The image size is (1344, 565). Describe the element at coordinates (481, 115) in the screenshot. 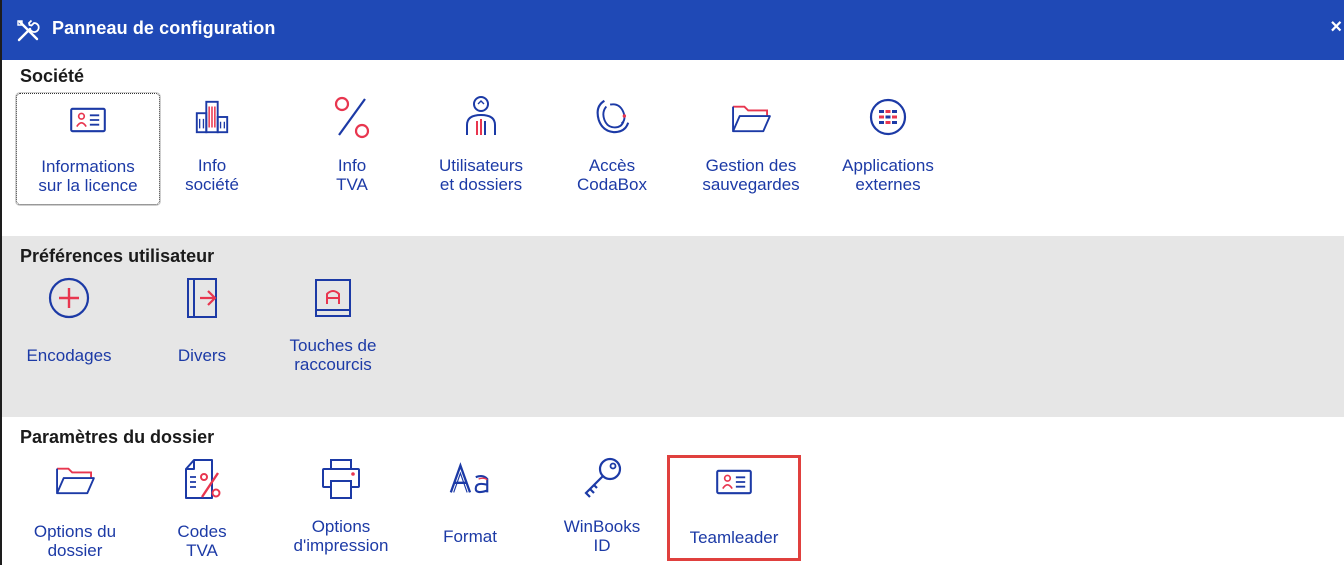

I see `user-icon` at that location.